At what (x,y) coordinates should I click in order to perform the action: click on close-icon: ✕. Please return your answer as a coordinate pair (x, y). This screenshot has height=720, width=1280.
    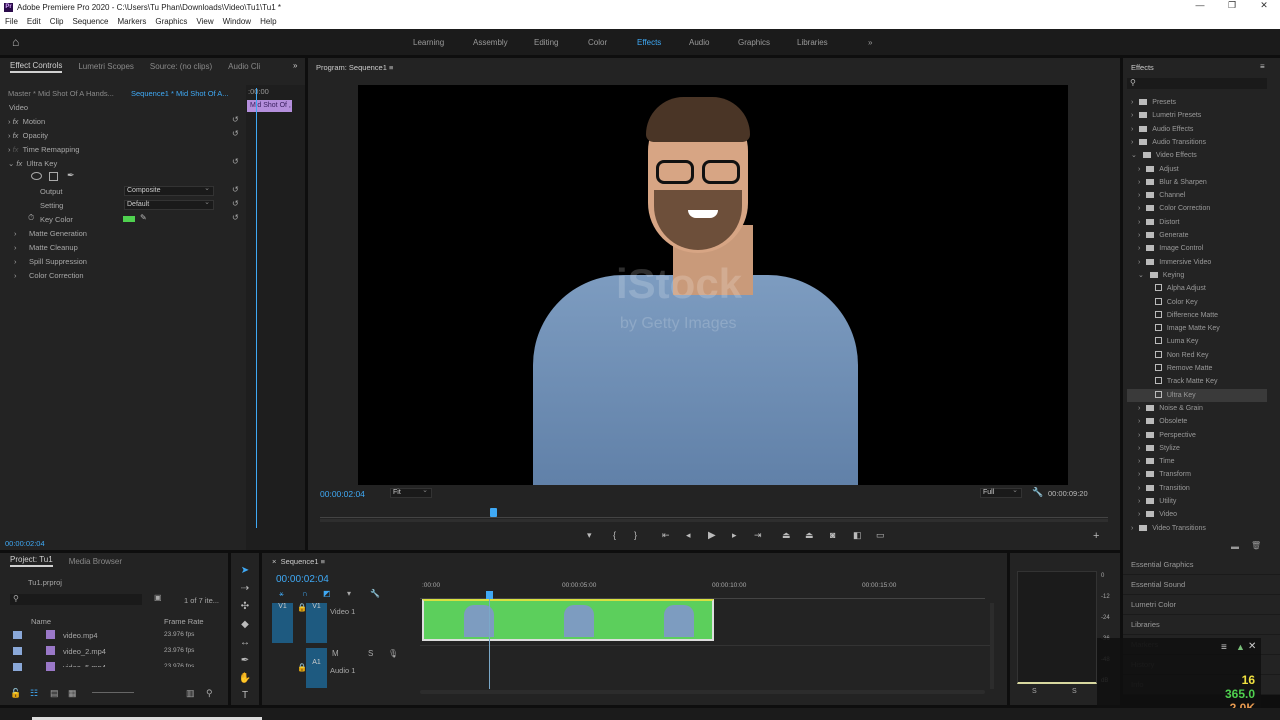
    Looking at the image, I should click on (1252, 646).